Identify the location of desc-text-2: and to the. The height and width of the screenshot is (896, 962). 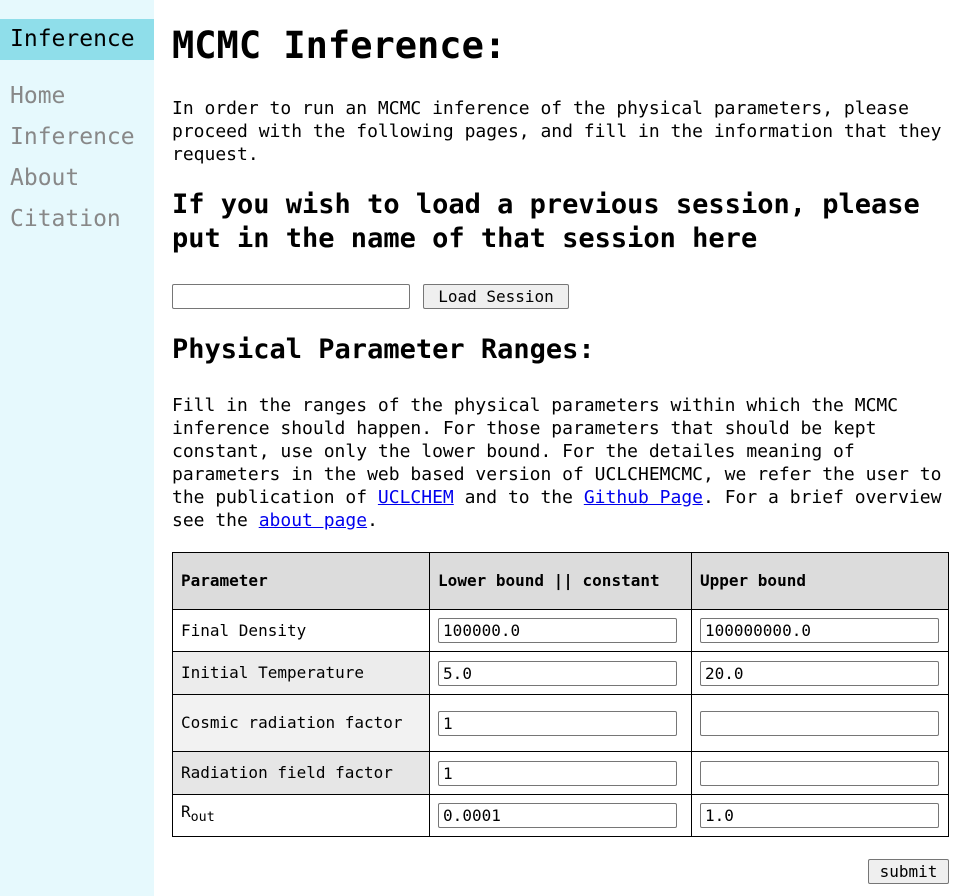
(518, 497).